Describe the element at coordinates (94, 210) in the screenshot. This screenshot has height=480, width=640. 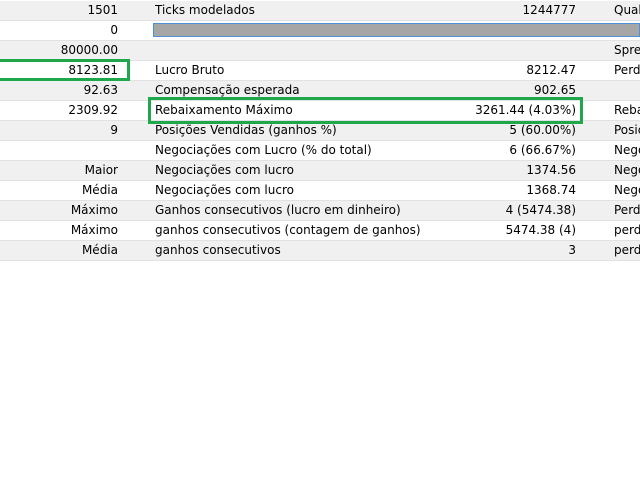
I see `maximum-label: Máximo` at that location.